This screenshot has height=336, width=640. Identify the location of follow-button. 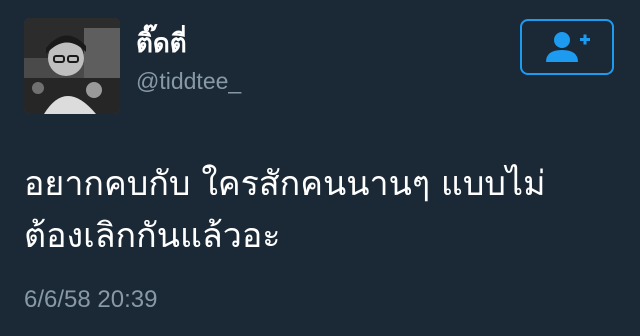
(567, 47).